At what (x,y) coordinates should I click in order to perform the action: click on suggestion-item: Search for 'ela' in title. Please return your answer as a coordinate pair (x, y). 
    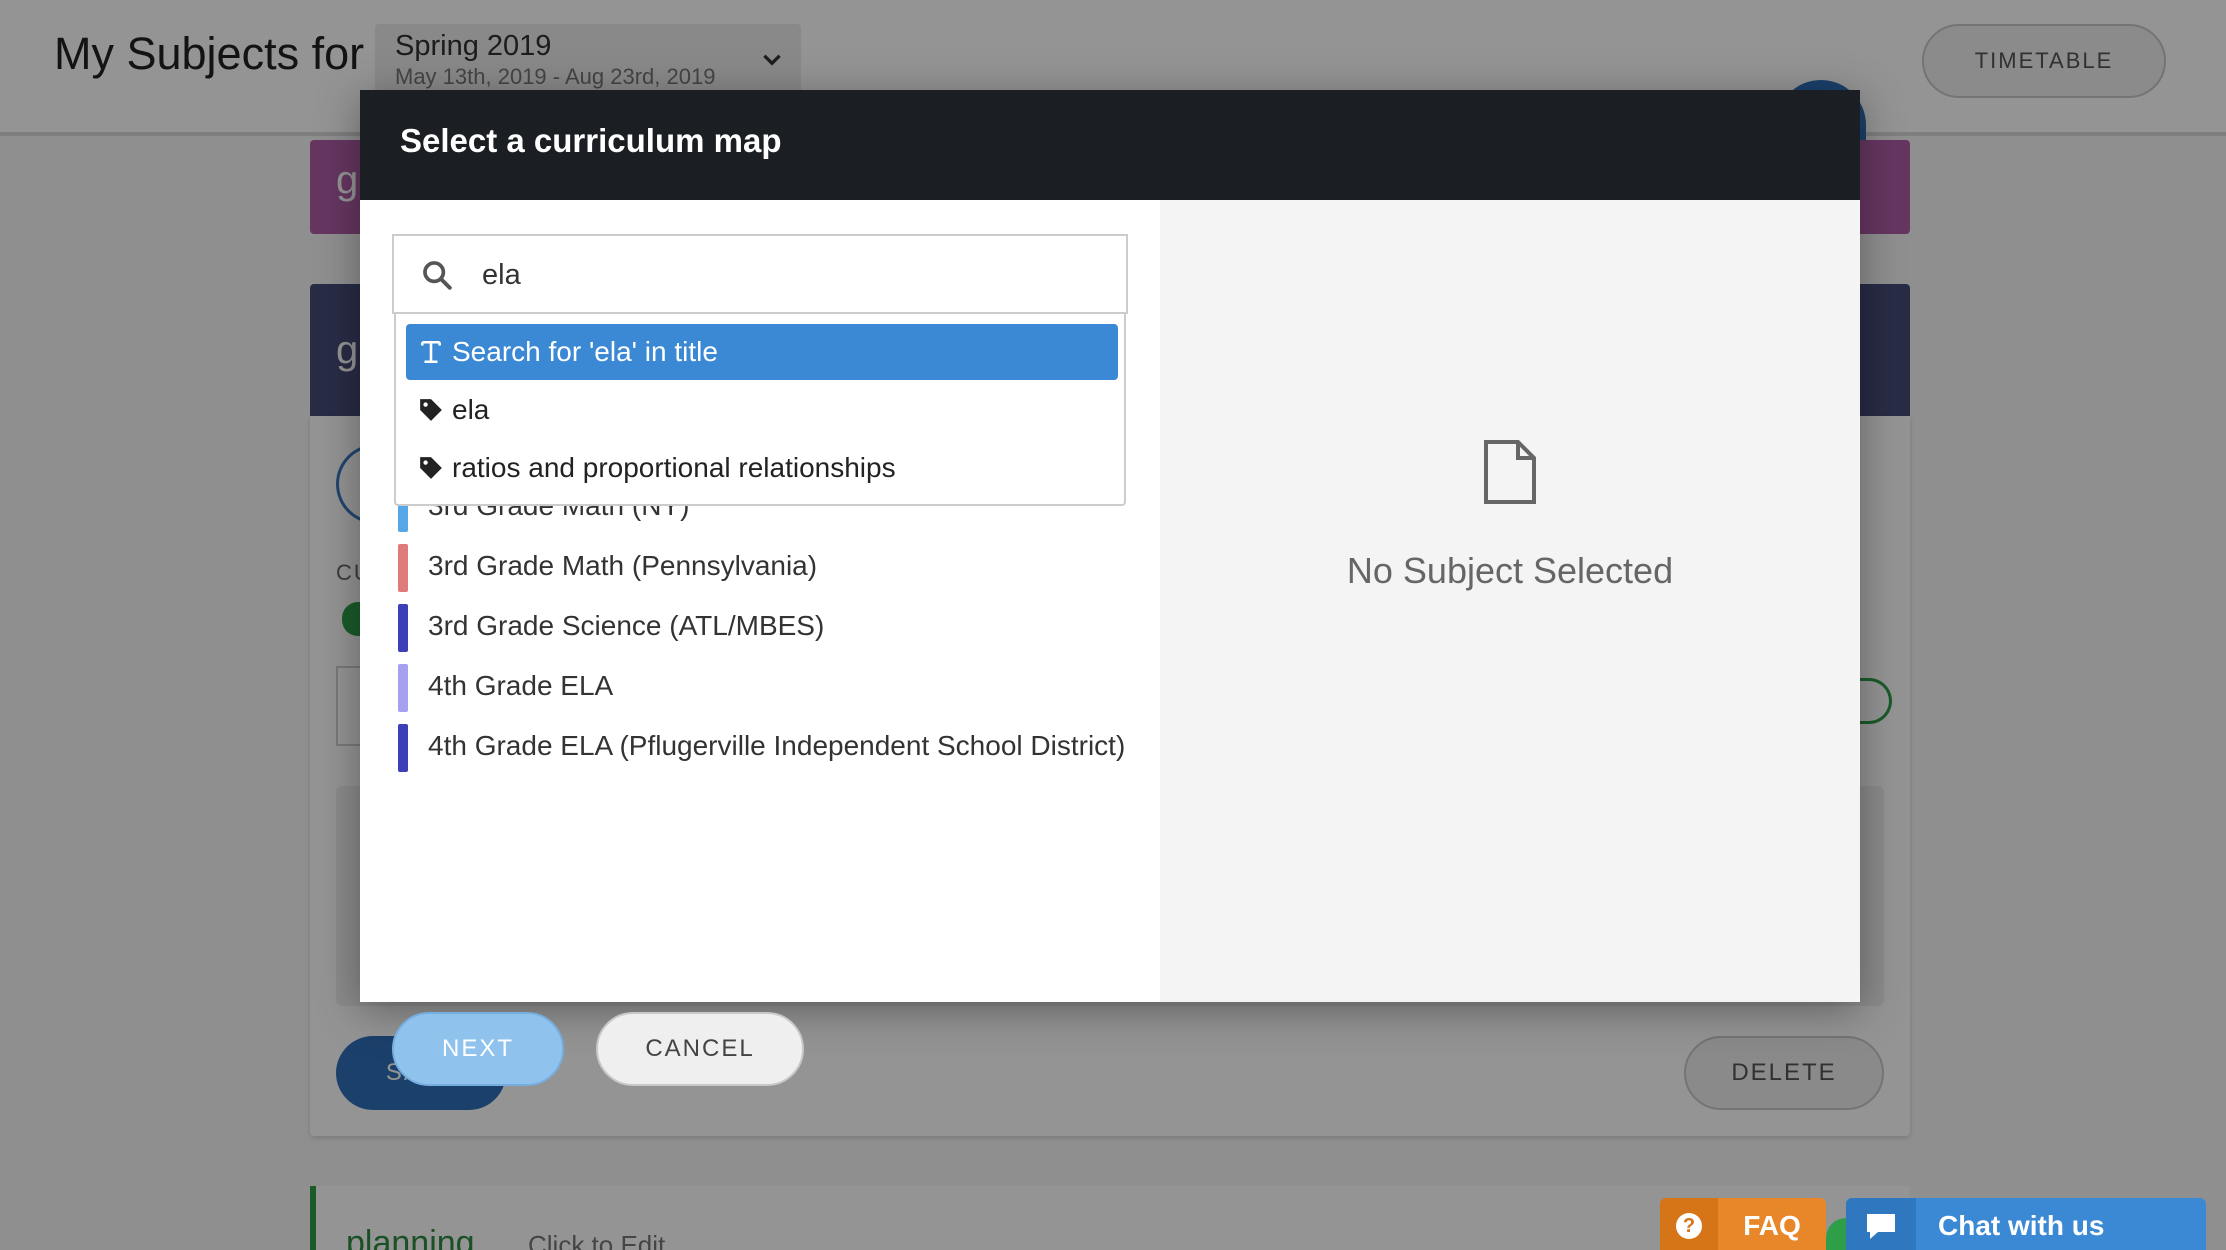
    Looking at the image, I should click on (762, 352).